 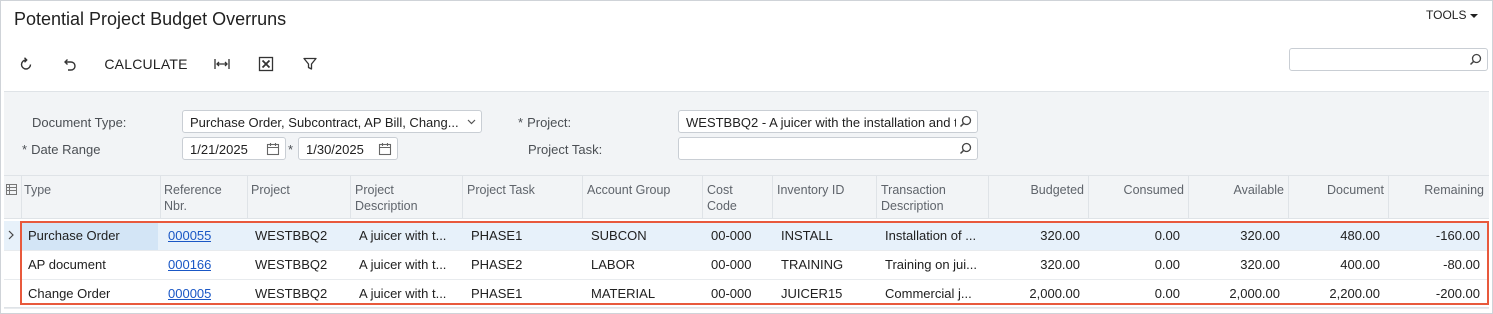 What do you see at coordinates (746, 64) in the screenshot?
I see `toolbar: CALCULATE` at bounding box center [746, 64].